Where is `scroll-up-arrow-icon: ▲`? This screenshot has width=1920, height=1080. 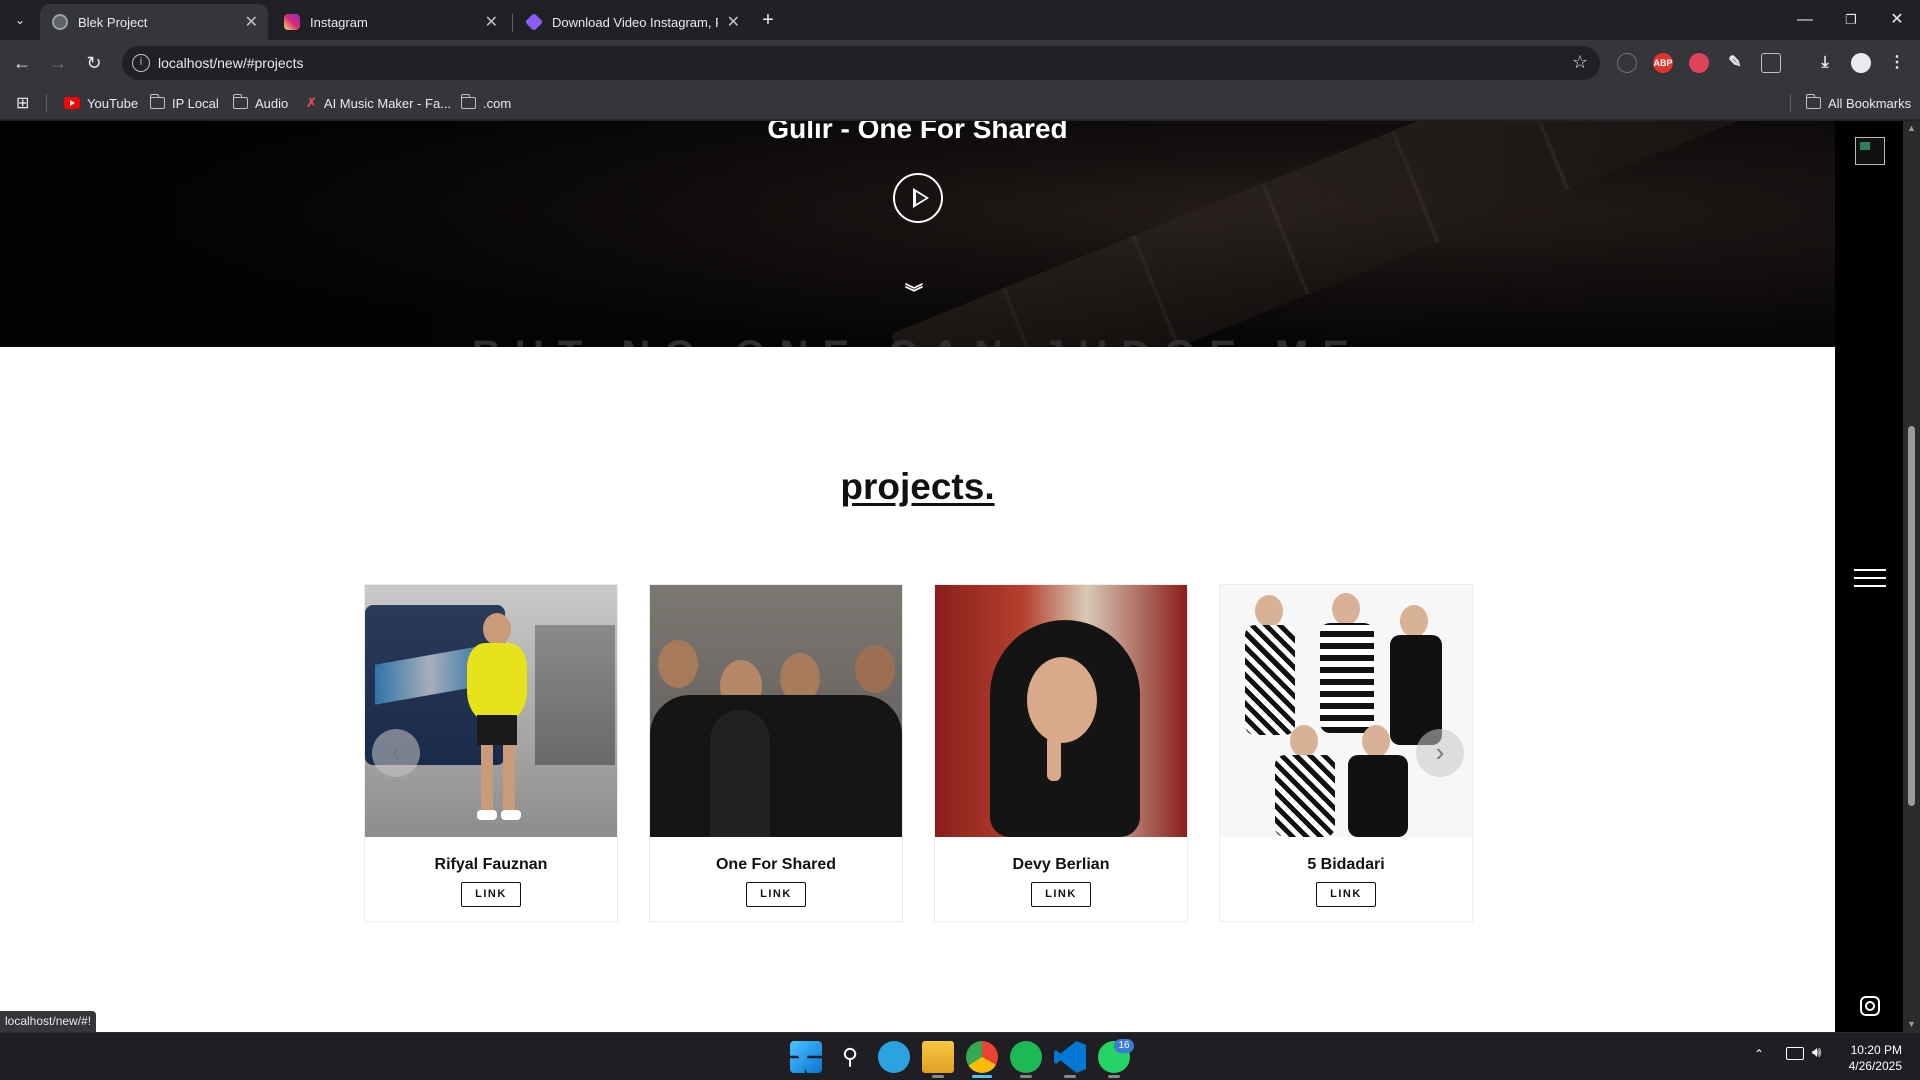
scroll-up-arrow-icon: ▲ is located at coordinates (1911, 128).